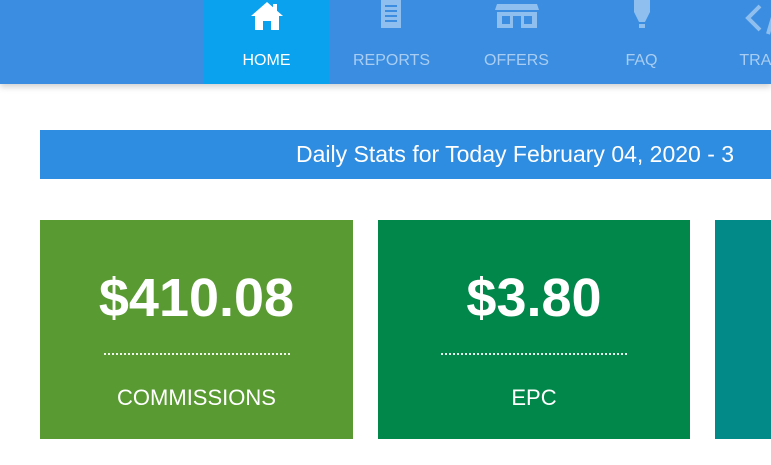  Describe the element at coordinates (391, 17) in the screenshot. I see `document-icon` at that location.